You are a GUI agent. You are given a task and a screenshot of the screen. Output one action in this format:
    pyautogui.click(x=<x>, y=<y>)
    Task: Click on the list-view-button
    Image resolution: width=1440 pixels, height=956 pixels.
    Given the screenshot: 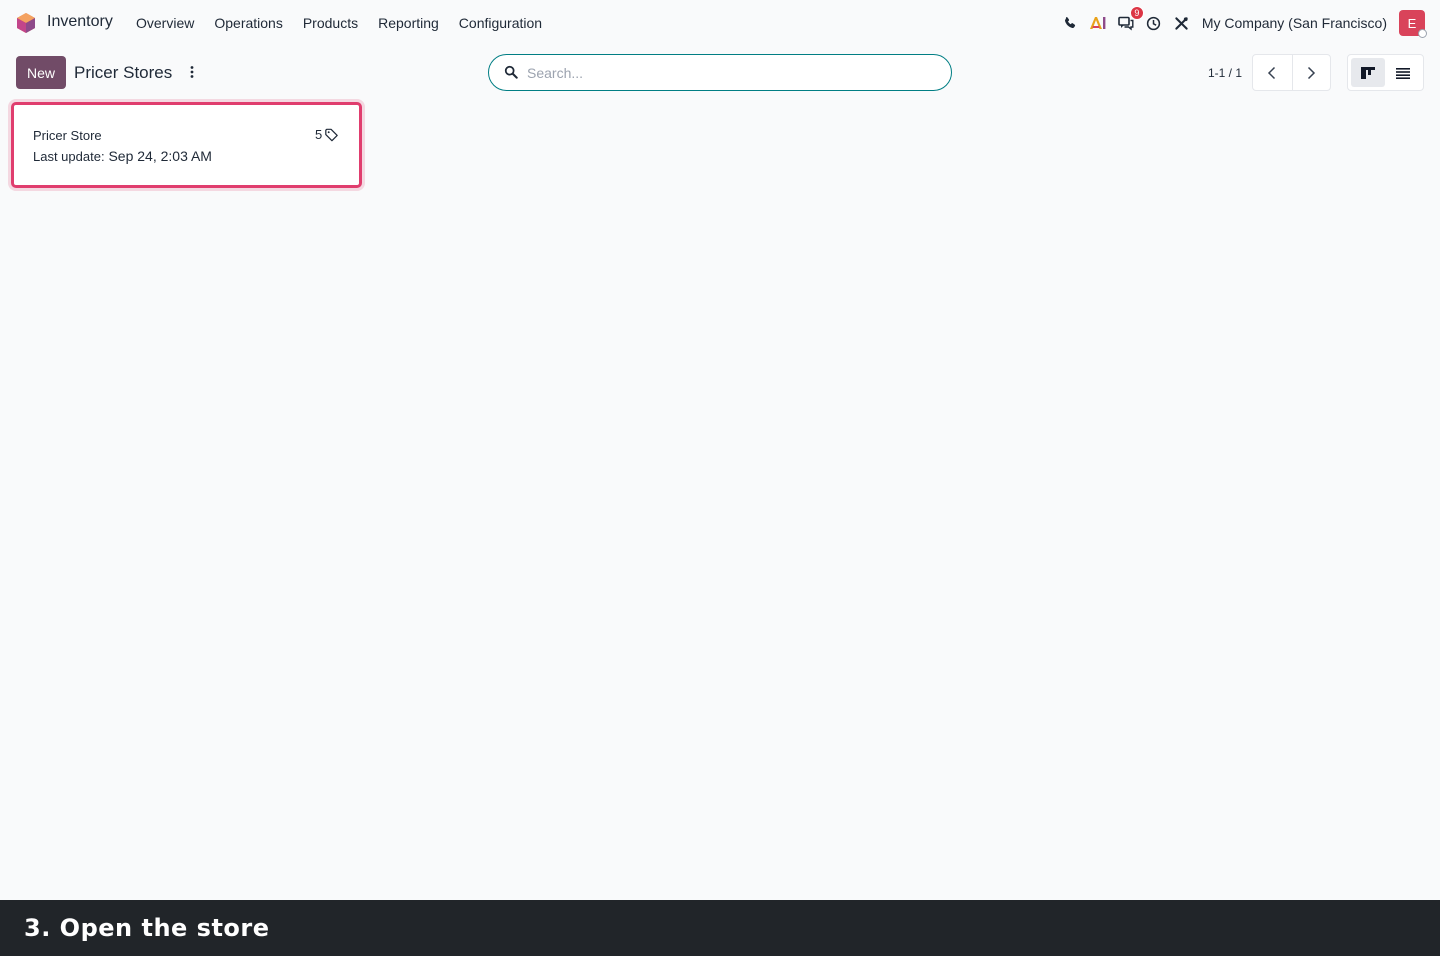 What is the action you would take?
    pyautogui.click(x=1404, y=72)
    